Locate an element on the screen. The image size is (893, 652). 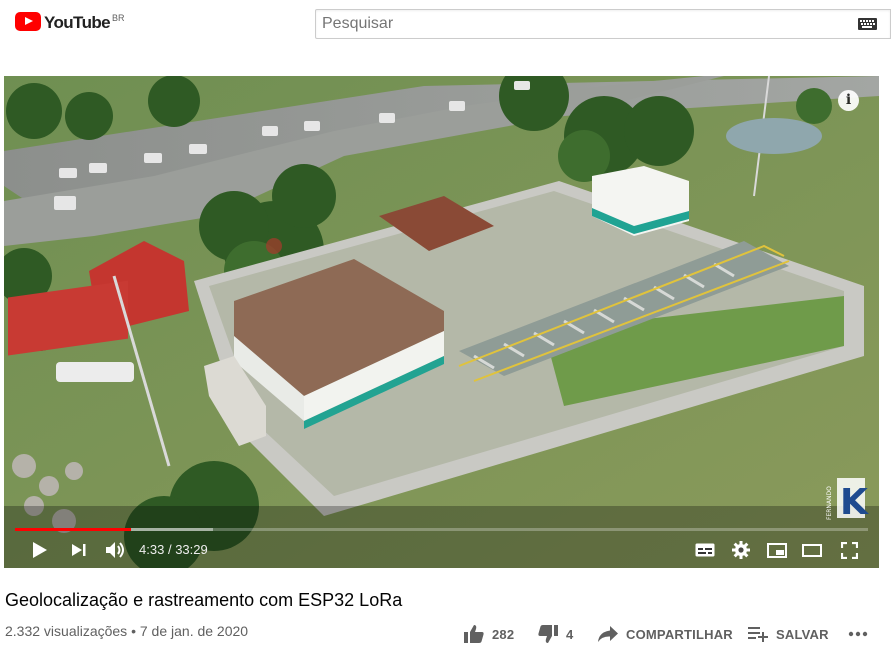
video-meta: 2.332 visualizações • 7 de jan. de 2020 is located at coordinates (126, 631).